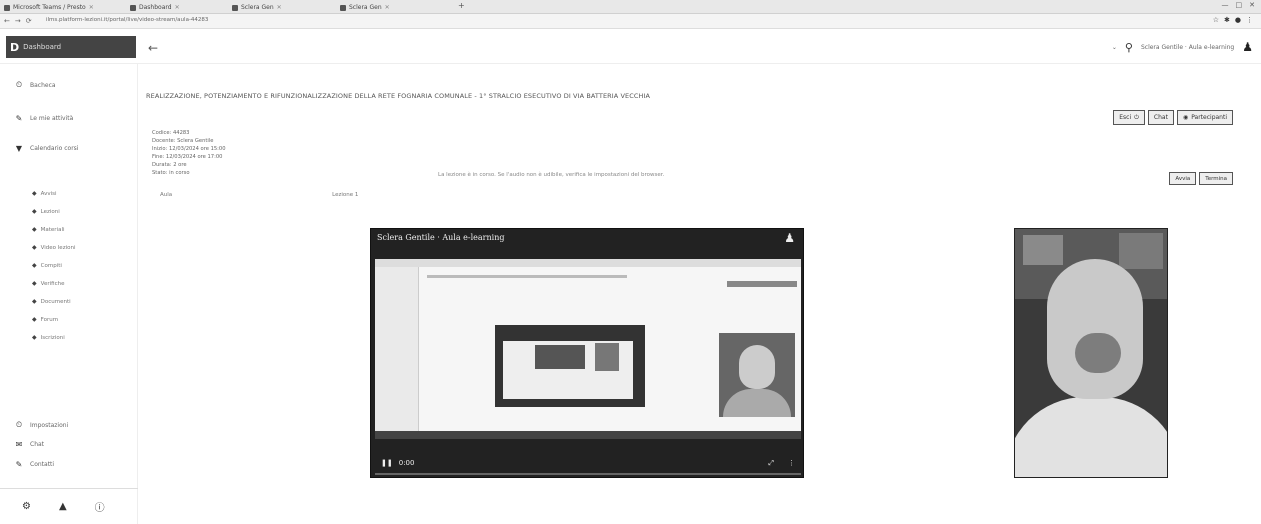  I want to click on profile-icon: ●, so click(1238, 20).